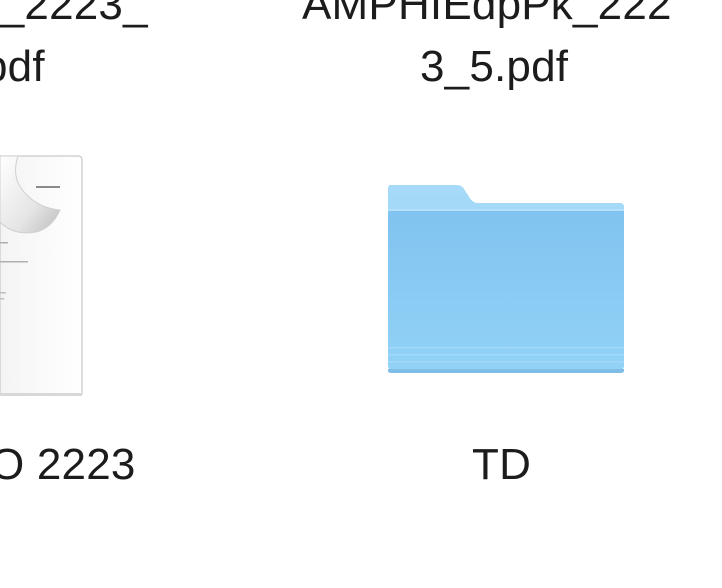 The image size is (722, 588). I want to click on file-name-line-1: Pk_2223_, so click(74, 14).